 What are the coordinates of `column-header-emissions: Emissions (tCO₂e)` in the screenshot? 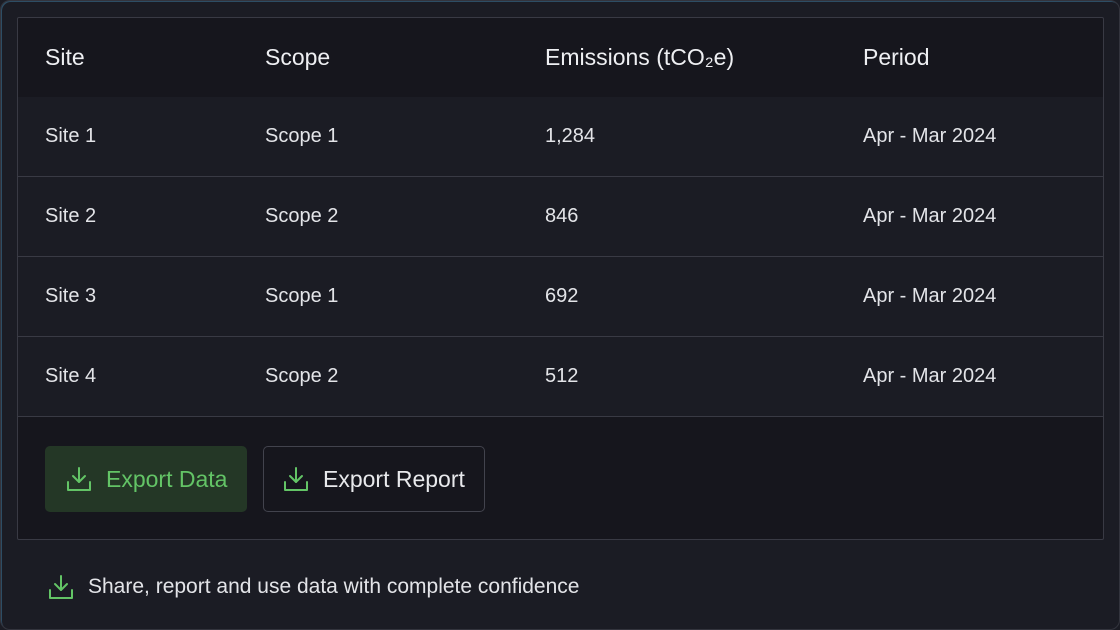 It's located at (640, 57).